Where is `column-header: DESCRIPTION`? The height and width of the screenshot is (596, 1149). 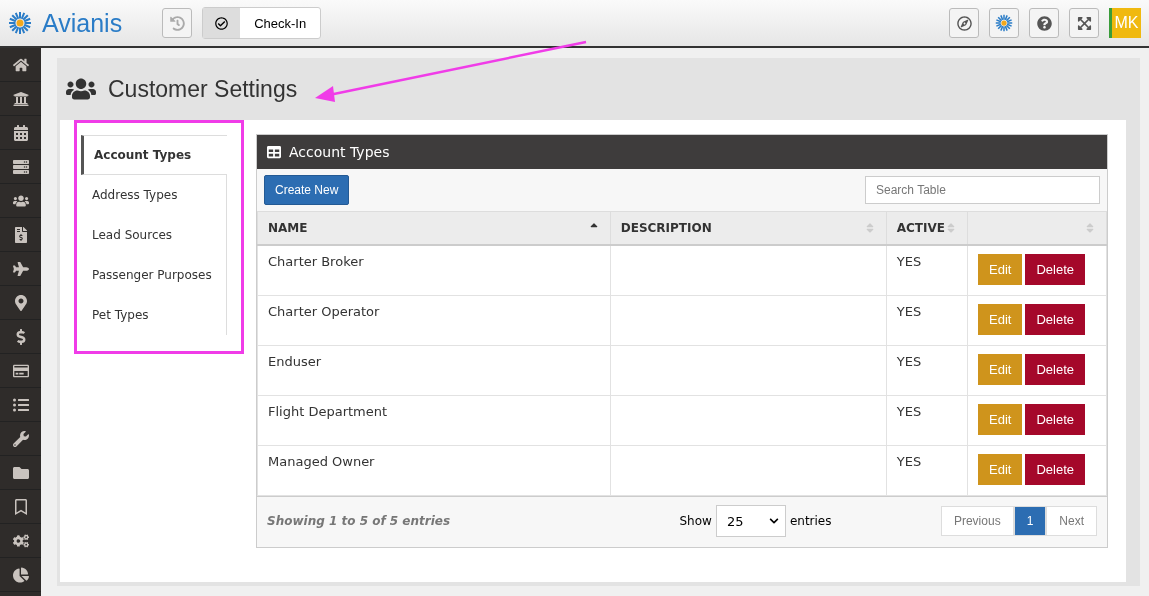 column-header: DESCRIPTION is located at coordinates (748, 228).